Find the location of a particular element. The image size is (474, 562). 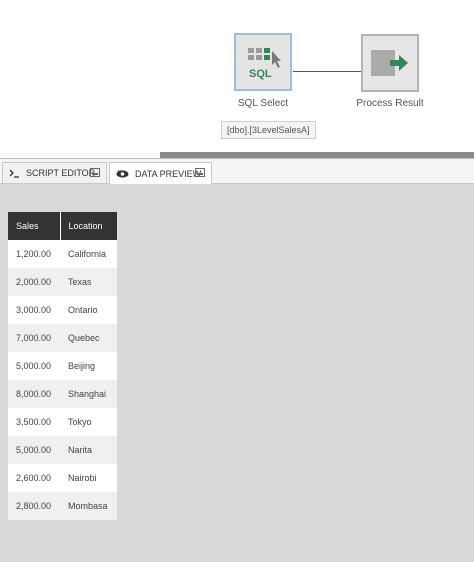

process-result-label: Process Result is located at coordinates (390, 103).